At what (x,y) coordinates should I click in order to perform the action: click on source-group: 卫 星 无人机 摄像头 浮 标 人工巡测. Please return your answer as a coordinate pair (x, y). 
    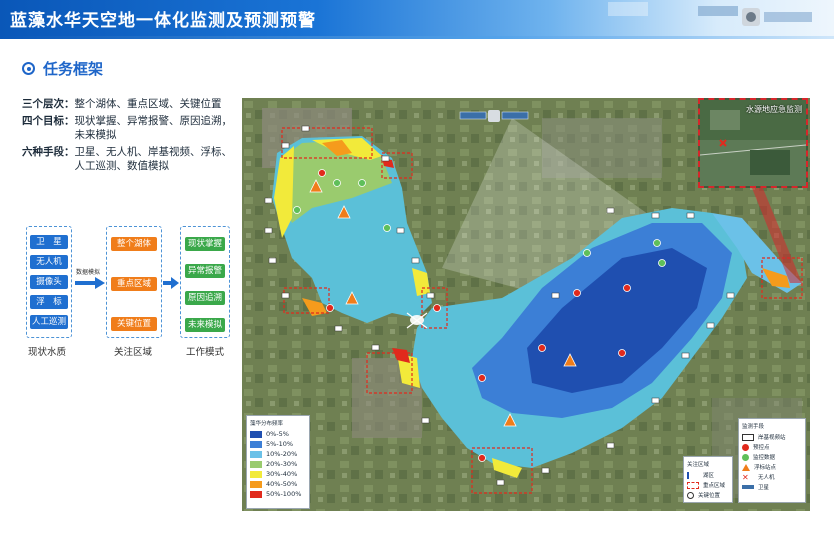
    Looking at the image, I should click on (49, 282).